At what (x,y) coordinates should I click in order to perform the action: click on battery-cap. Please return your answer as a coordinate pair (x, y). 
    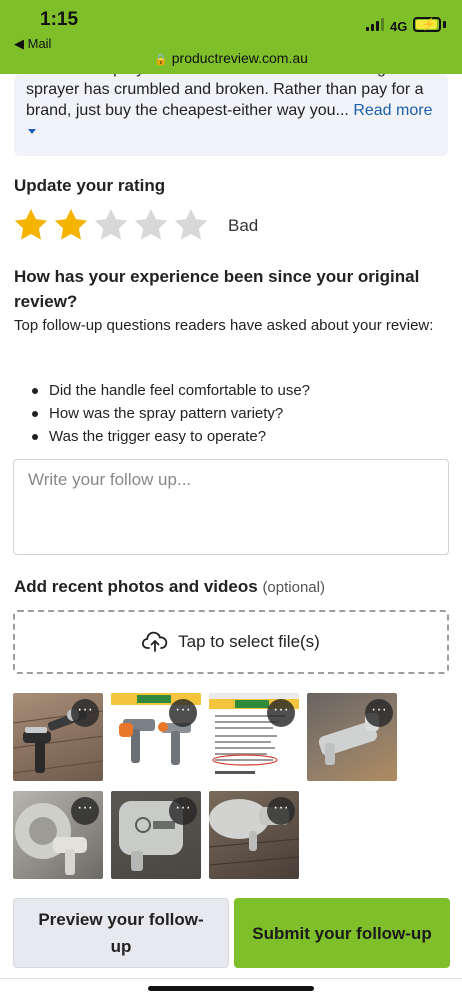
    Looking at the image, I should click on (444, 24).